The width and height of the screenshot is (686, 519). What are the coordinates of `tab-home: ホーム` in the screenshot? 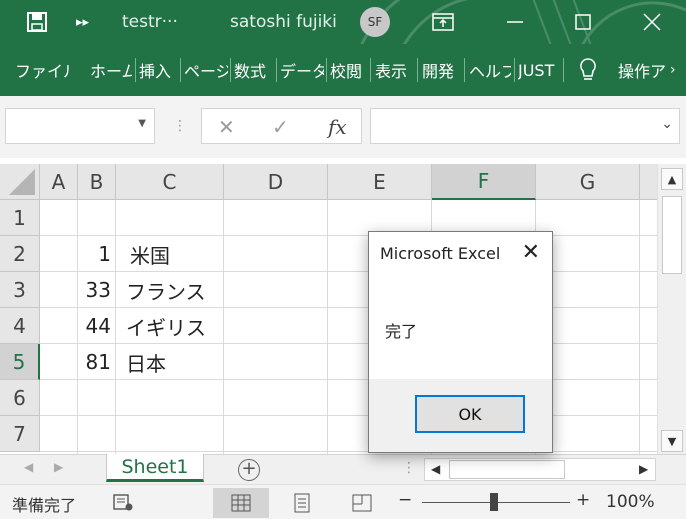 It's located at (111, 70).